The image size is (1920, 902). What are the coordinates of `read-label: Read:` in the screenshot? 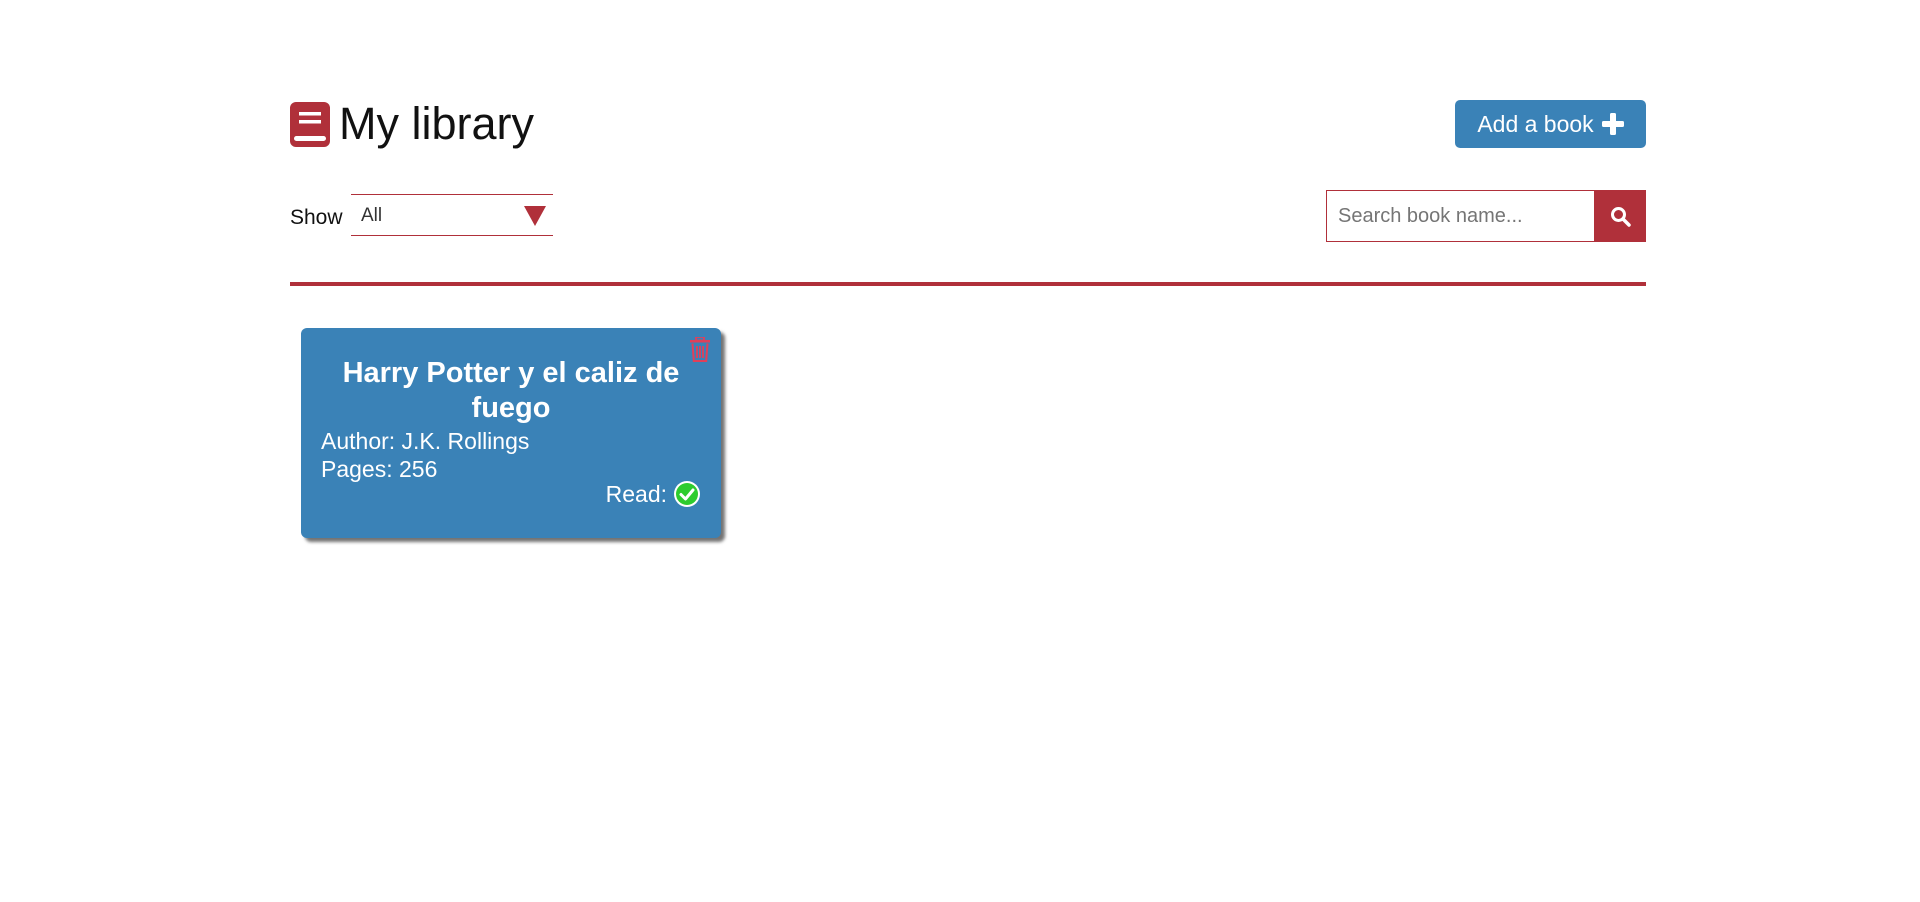 It's located at (636, 493).